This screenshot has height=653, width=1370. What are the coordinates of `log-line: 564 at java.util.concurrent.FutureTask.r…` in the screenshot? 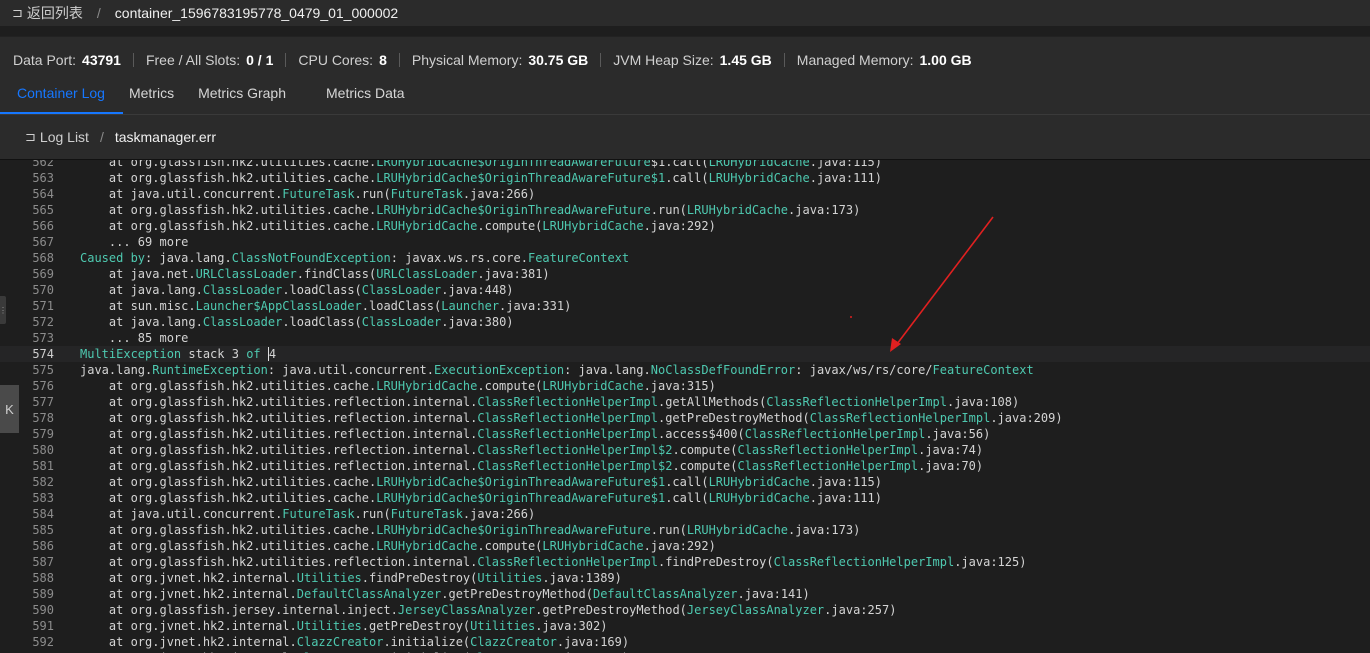 It's located at (685, 194).